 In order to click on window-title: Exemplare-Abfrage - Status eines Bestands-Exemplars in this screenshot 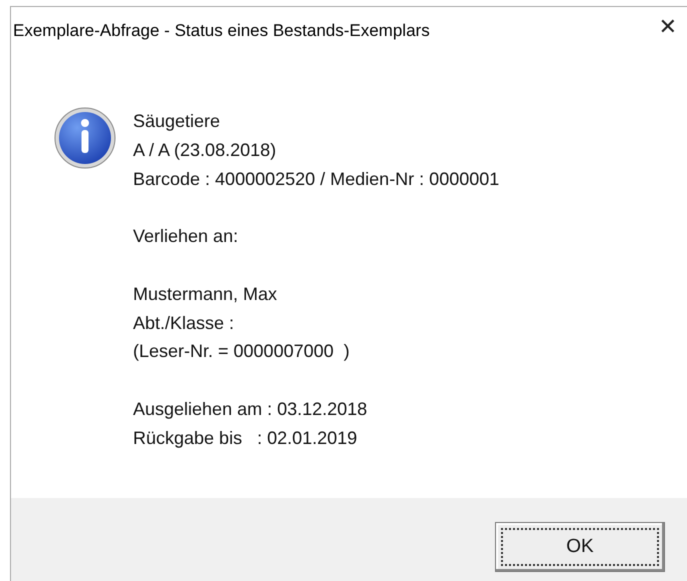, I will do `click(221, 31)`.